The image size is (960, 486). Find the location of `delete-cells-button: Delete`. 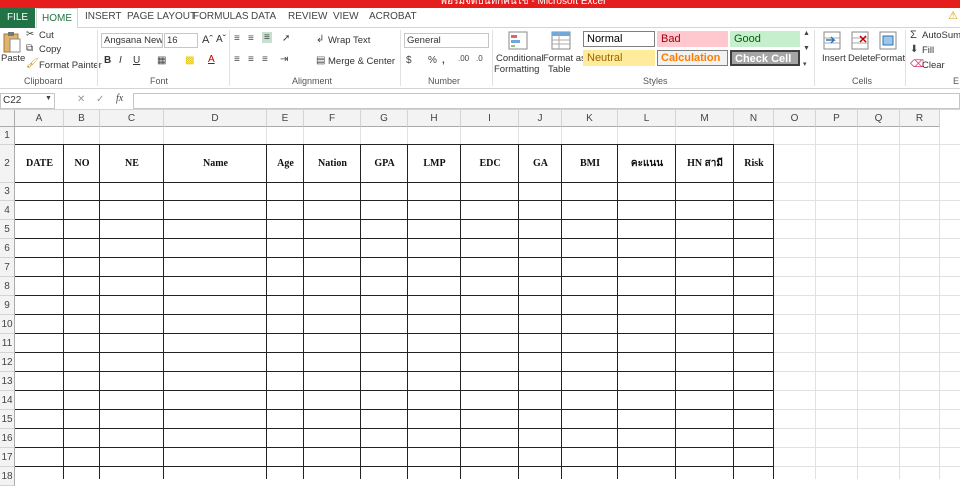

delete-cells-button: Delete is located at coordinates (861, 58).